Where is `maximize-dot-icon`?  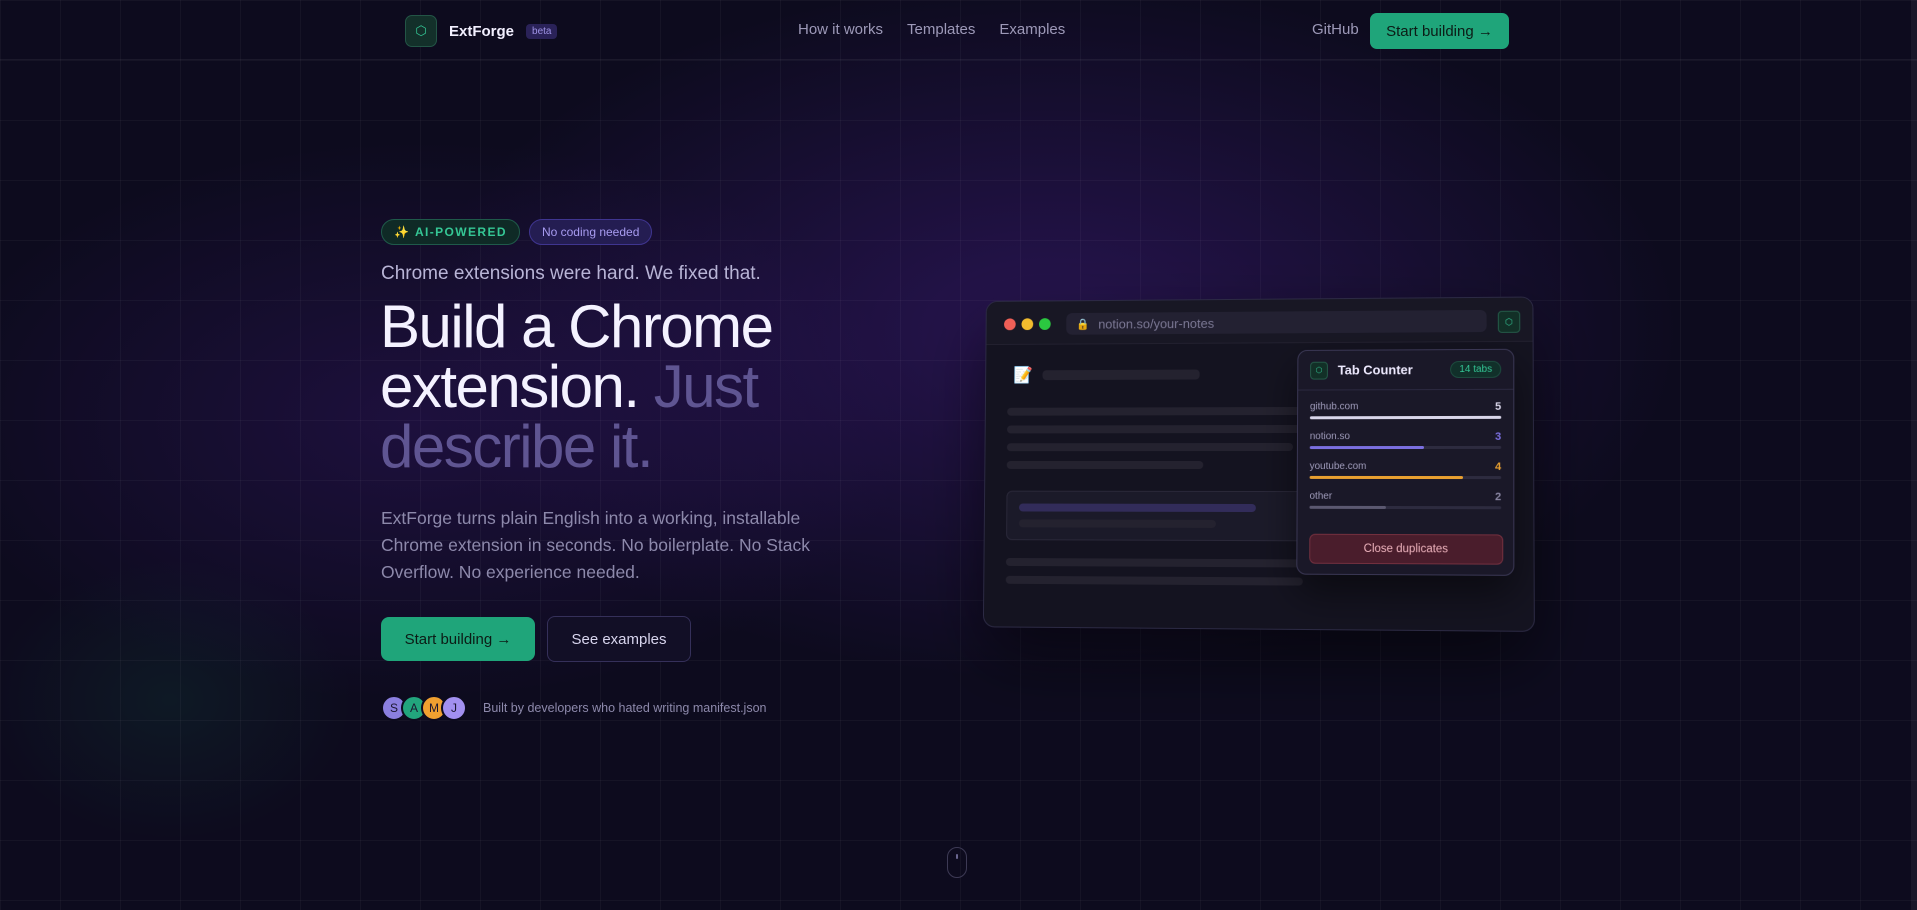
maximize-dot-icon is located at coordinates (1044, 324).